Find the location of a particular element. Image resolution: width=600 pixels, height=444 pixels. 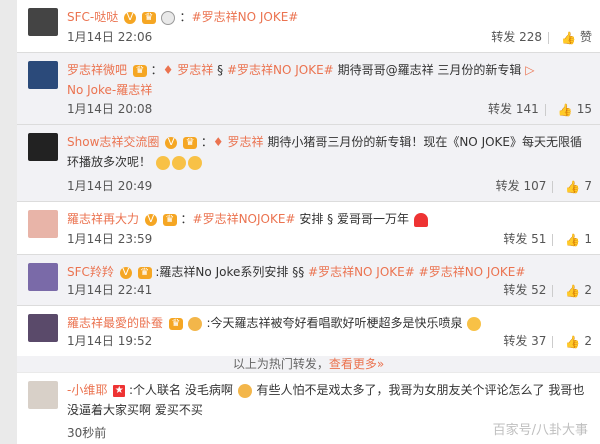

note-icon: §§ is located at coordinates (298, 272).